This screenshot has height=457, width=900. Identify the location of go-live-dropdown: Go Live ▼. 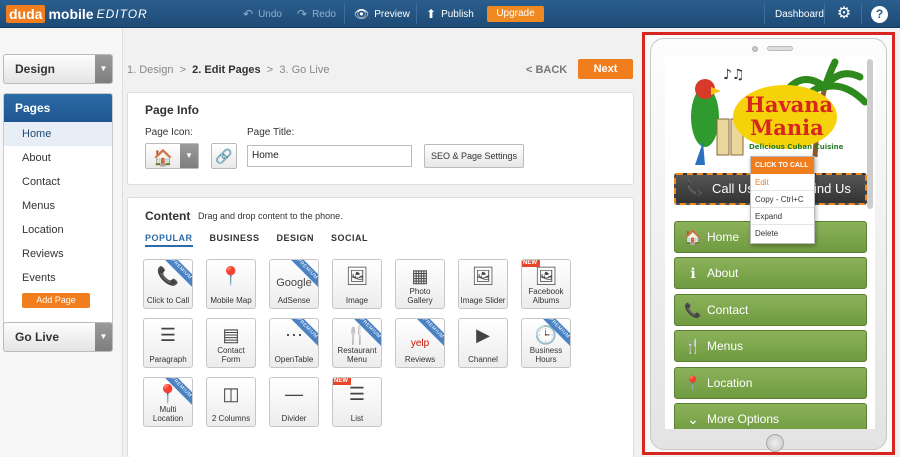
(58, 337).